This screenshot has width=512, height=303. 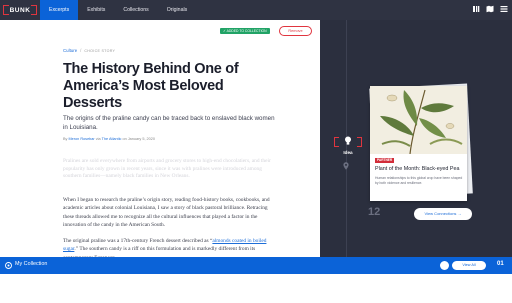 What do you see at coordinates (336, 142) in the screenshot?
I see `node-left-bracket` at bounding box center [336, 142].